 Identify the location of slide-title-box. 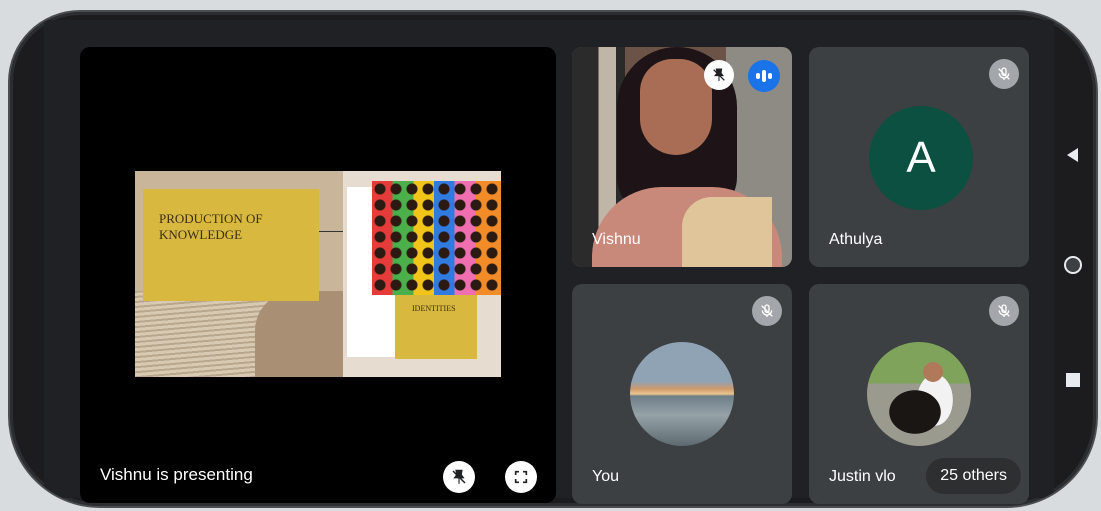
(231, 245).